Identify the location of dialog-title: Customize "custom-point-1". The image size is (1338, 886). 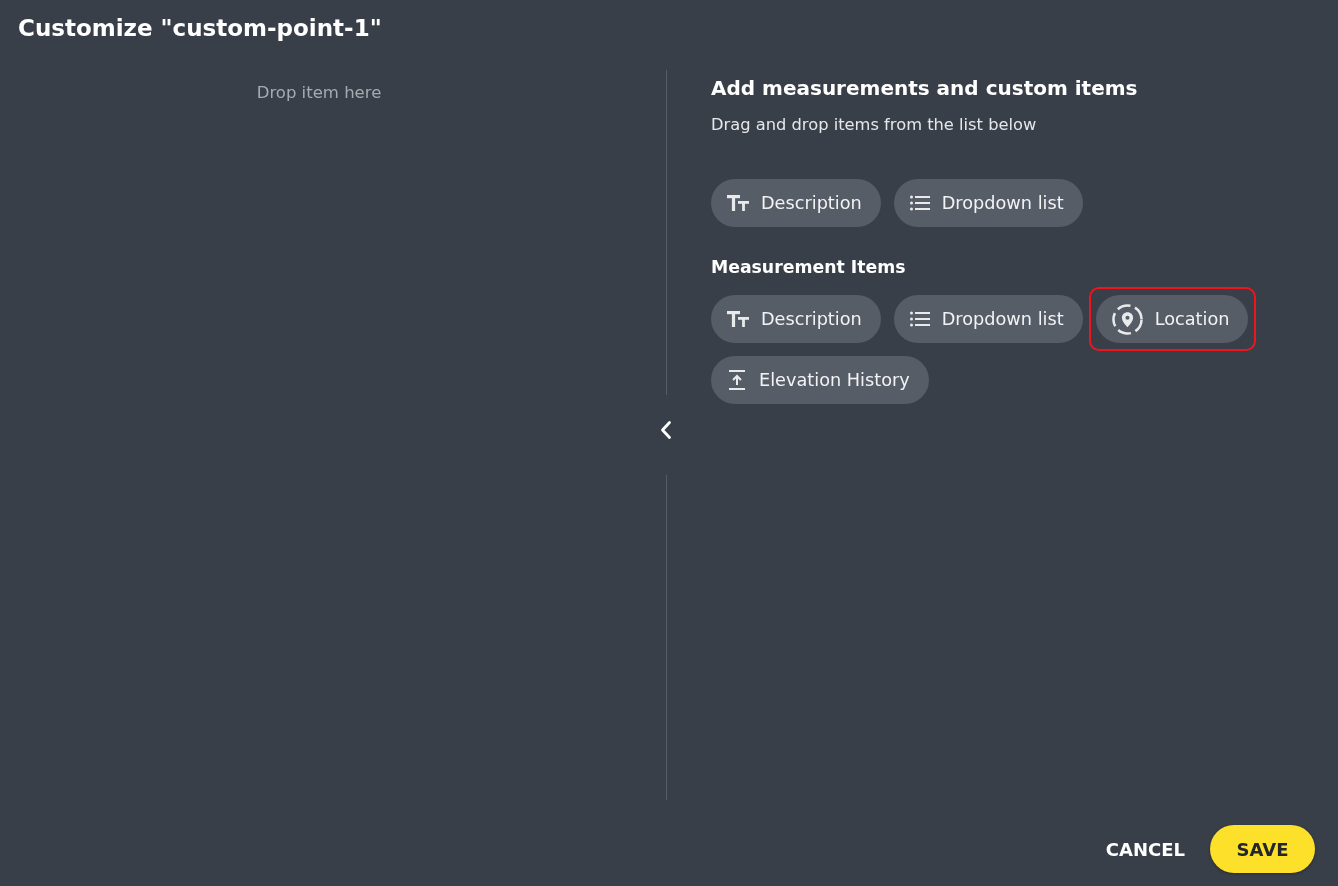
(200, 28).